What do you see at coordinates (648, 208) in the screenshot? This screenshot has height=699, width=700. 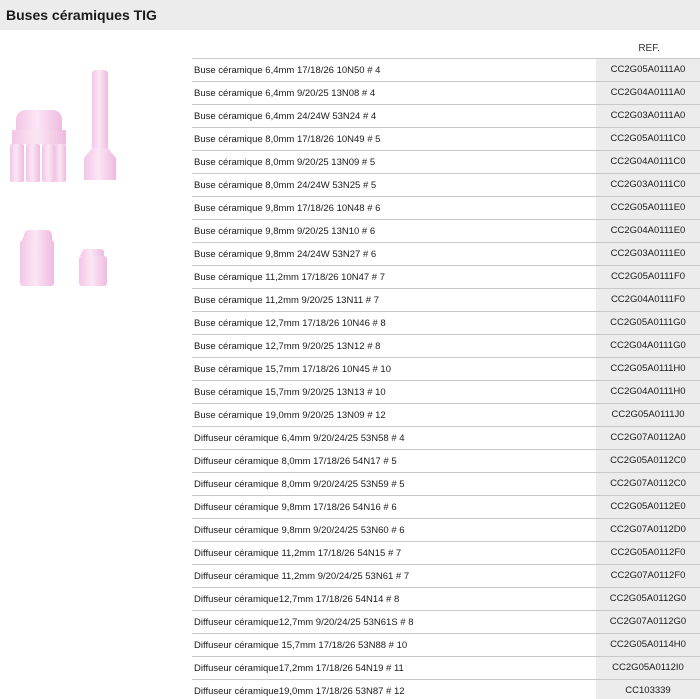 I see `product-ref: CC2G05A0111E0` at bounding box center [648, 208].